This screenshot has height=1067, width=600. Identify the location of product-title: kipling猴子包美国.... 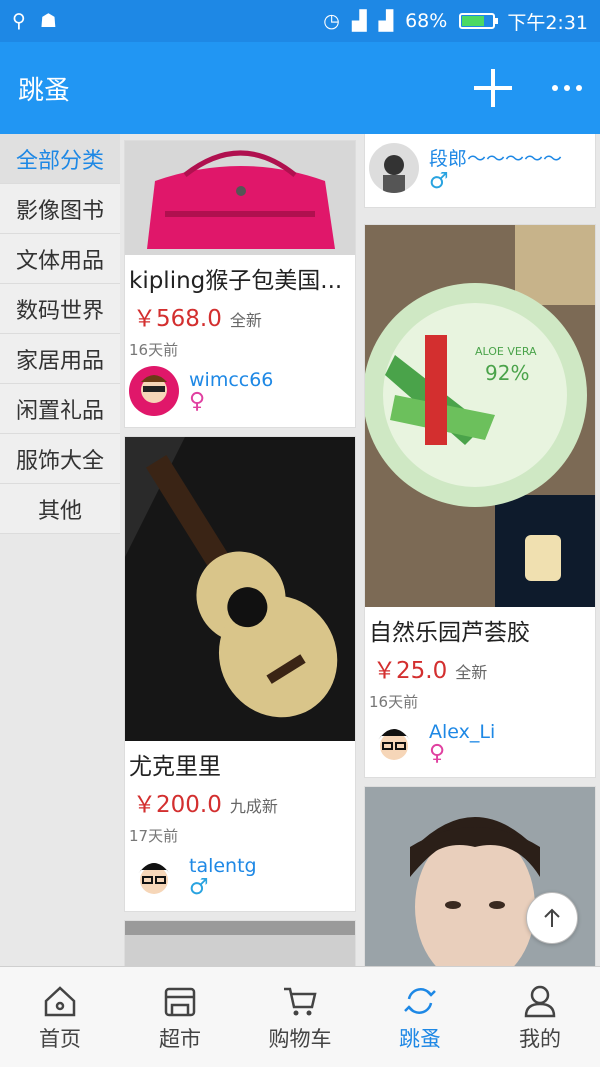
(236, 281).